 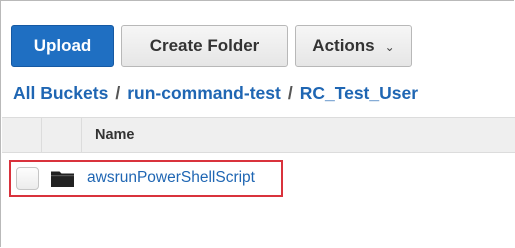 I want to click on row-checkbox, so click(x=27, y=178).